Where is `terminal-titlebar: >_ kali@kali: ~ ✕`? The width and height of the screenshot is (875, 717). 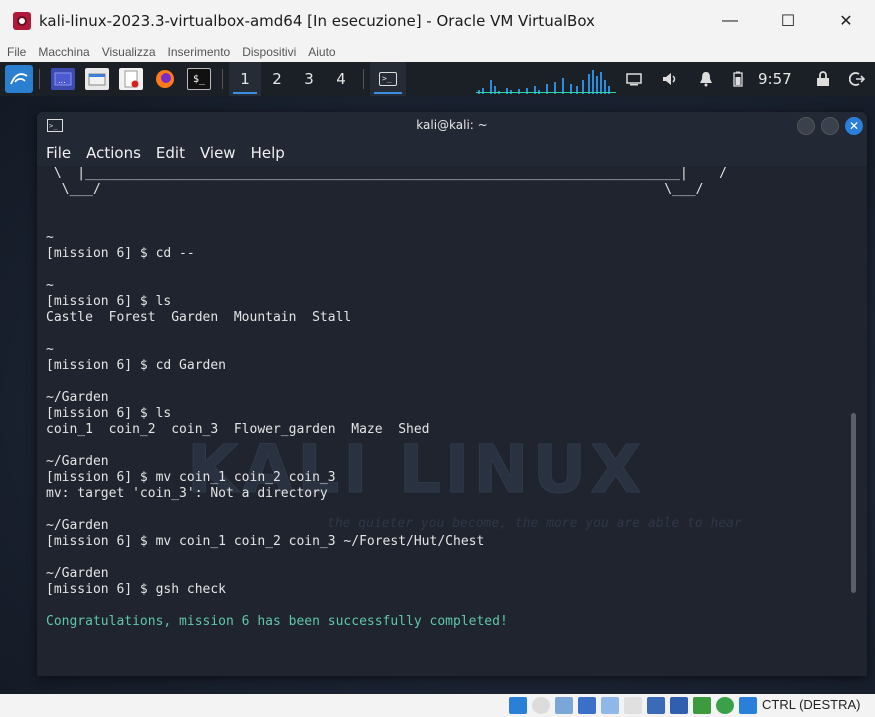
terminal-titlebar: >_ kali@kali: ~ ✕ is located at coordinates (452, 126).